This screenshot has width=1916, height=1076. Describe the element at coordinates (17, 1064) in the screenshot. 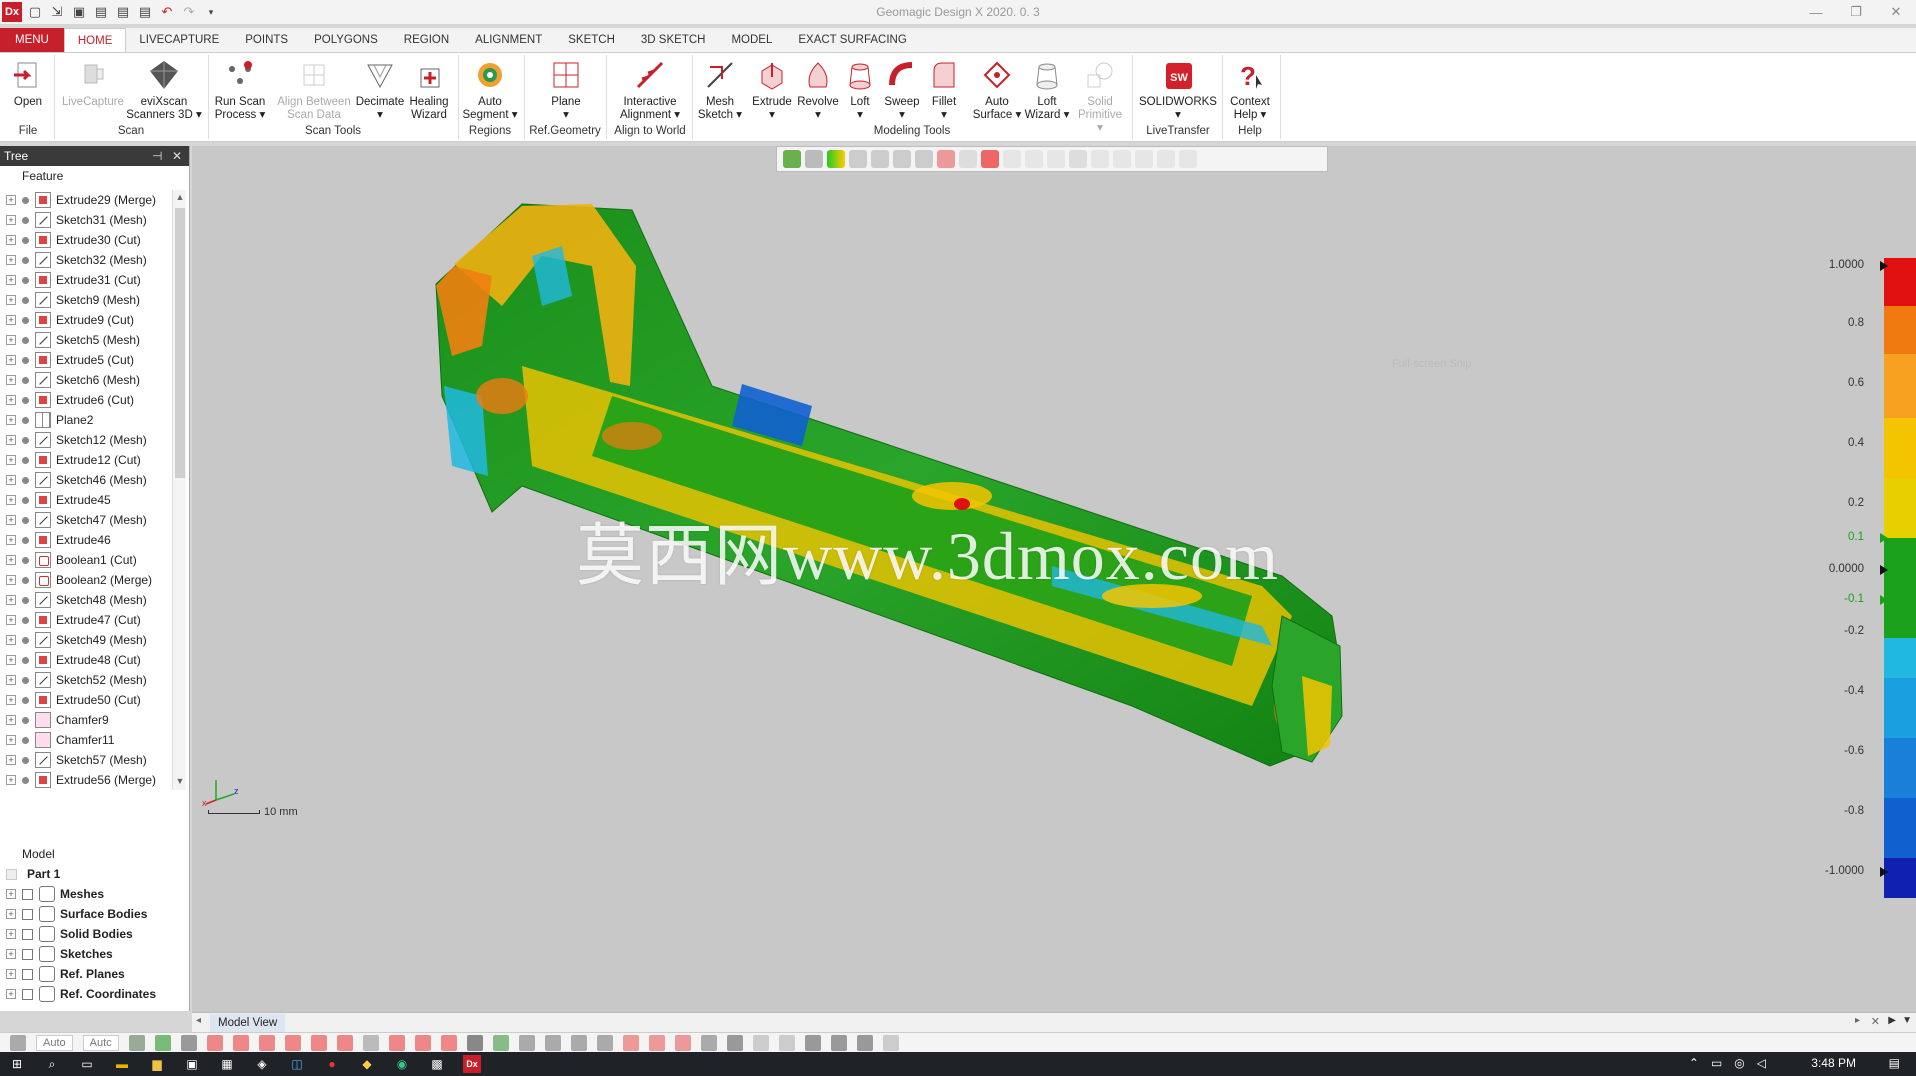

I see `windows-start-icon: ⊞` at that location.